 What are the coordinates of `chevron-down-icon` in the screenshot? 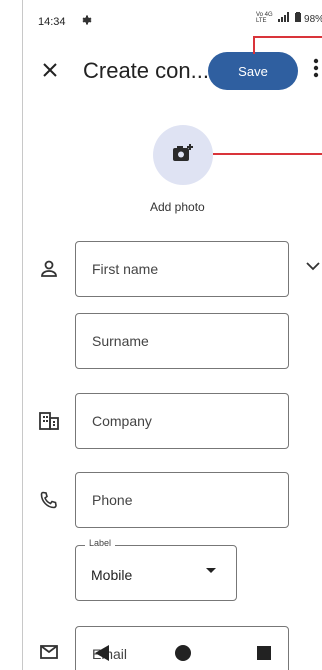 It's located at (313, 266).